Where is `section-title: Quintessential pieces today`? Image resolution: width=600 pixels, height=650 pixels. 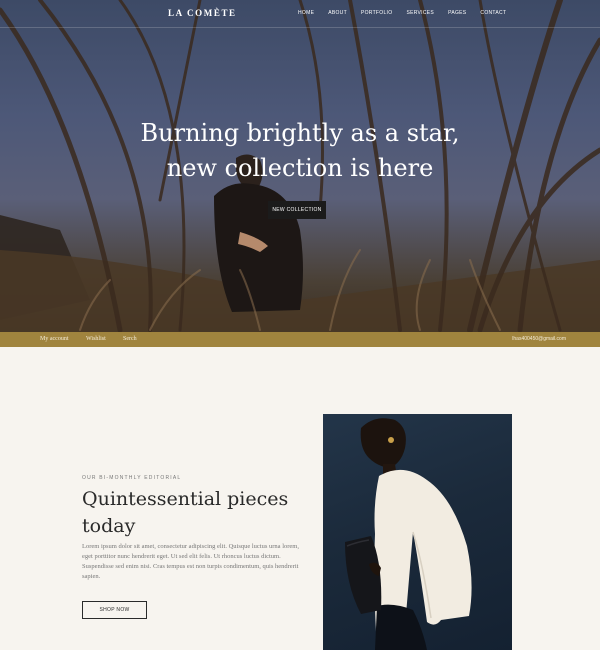
section-title: Quintessential pieces today is located at coordinates (185, 512).